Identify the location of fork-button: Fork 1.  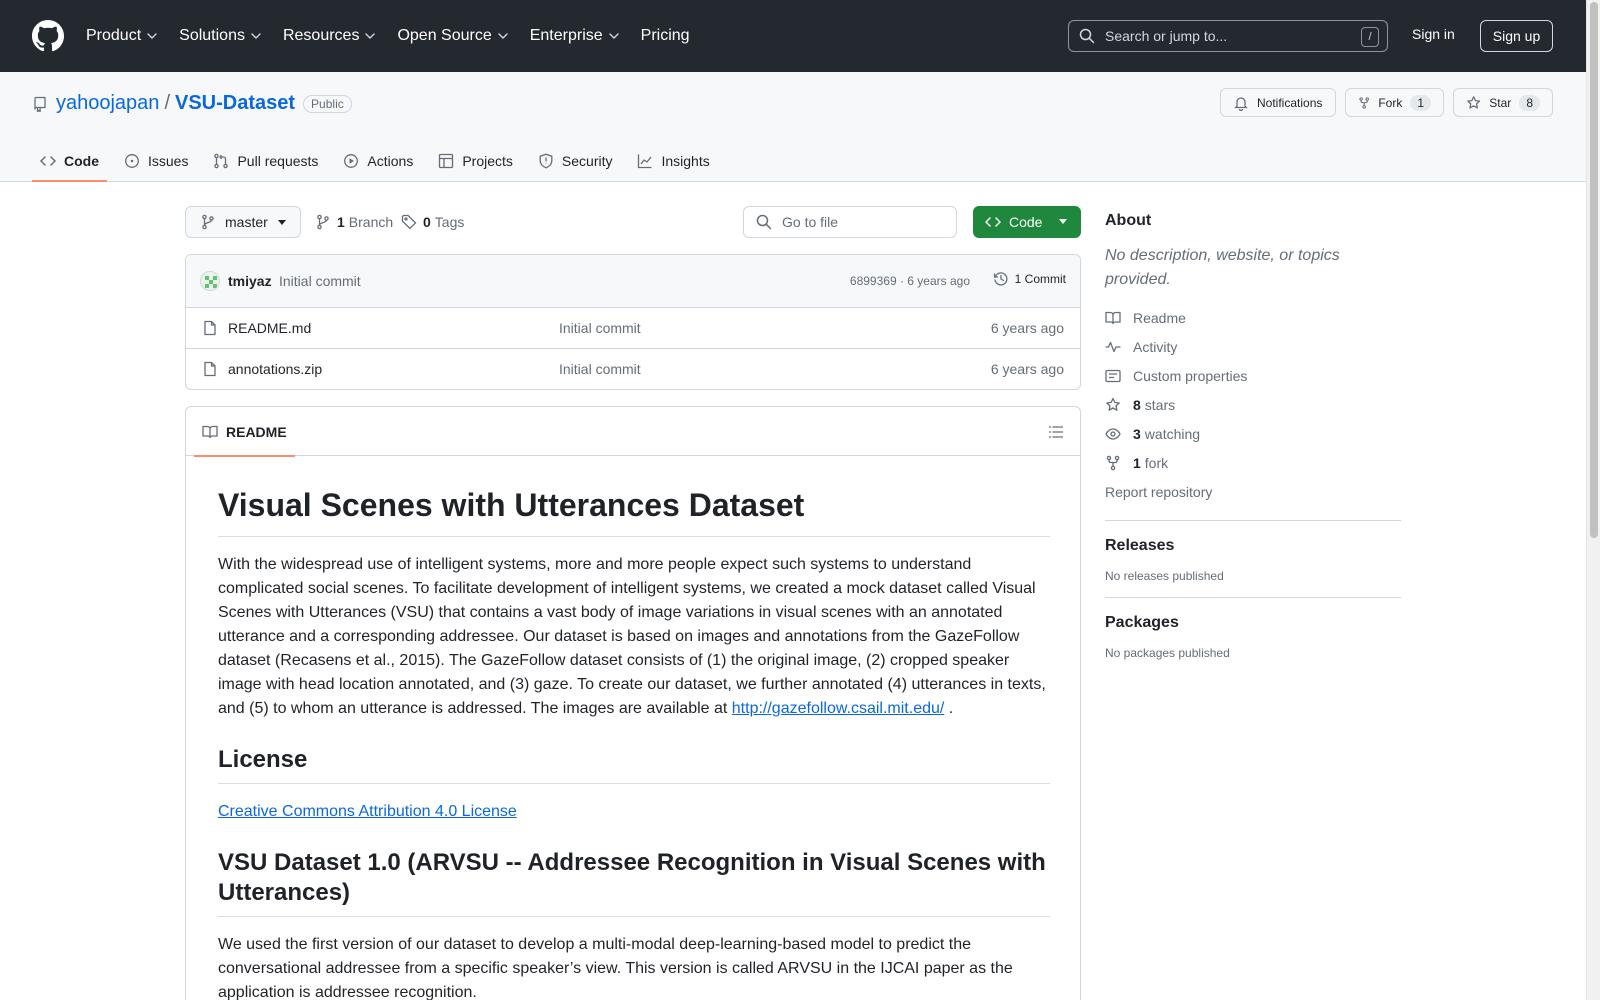
(1394, 102).